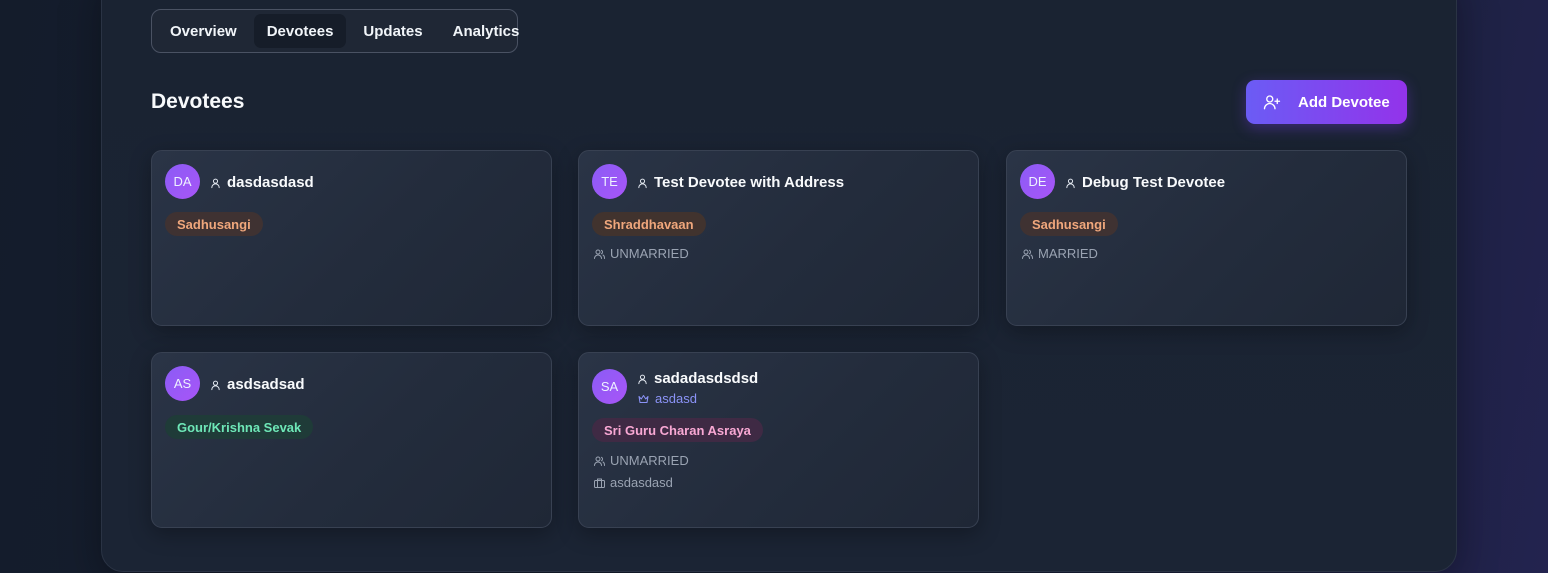 The image size is (1548, 573). I want to click on avatar: DE, so click(1037, 181).